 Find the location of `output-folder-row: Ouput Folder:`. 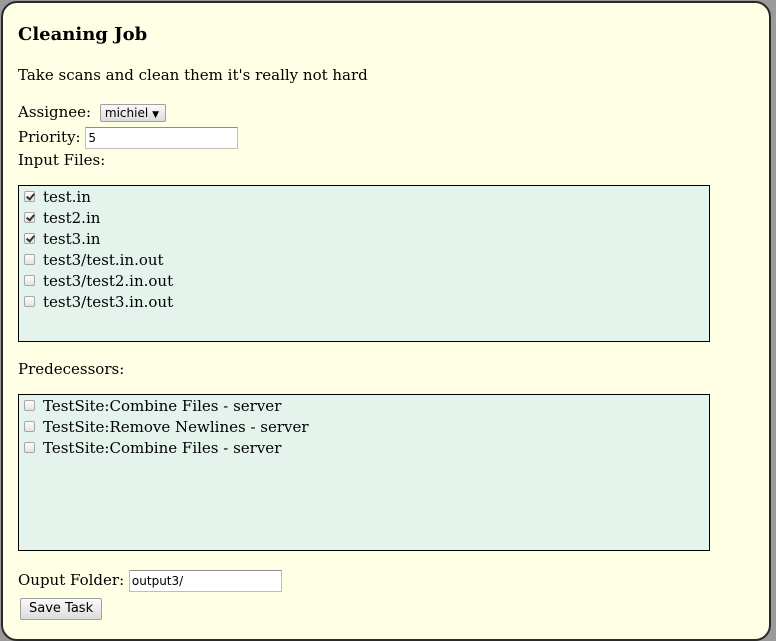

output-folder-row: Ouput Folder: is located at coordinates (150, 581).